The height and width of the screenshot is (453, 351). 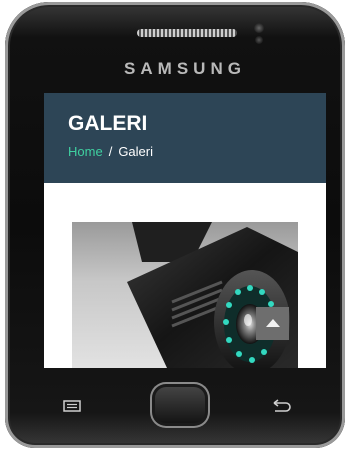 What do you see at coordinates (85, 151) in the screenshot?
I see `breadcrumb-home-link: Home` at bounding box center [85, 151].